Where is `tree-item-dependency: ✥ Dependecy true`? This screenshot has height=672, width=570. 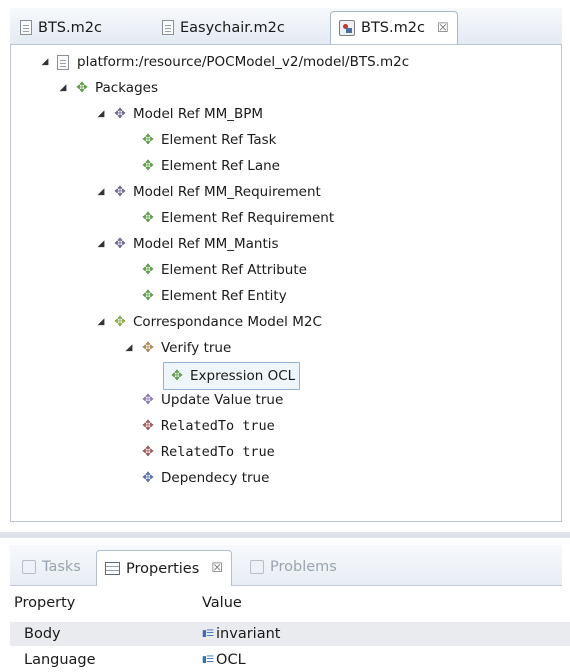
tree-item-dependency: ✥ Dependecy true is located at coordinates (202, 478).